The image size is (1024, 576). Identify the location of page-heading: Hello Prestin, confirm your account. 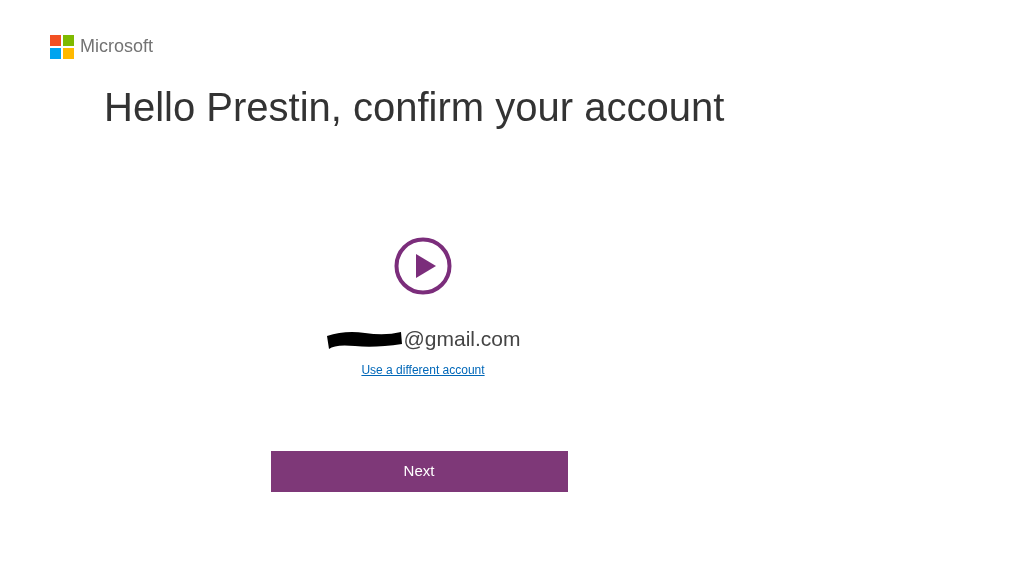
(414, 107).